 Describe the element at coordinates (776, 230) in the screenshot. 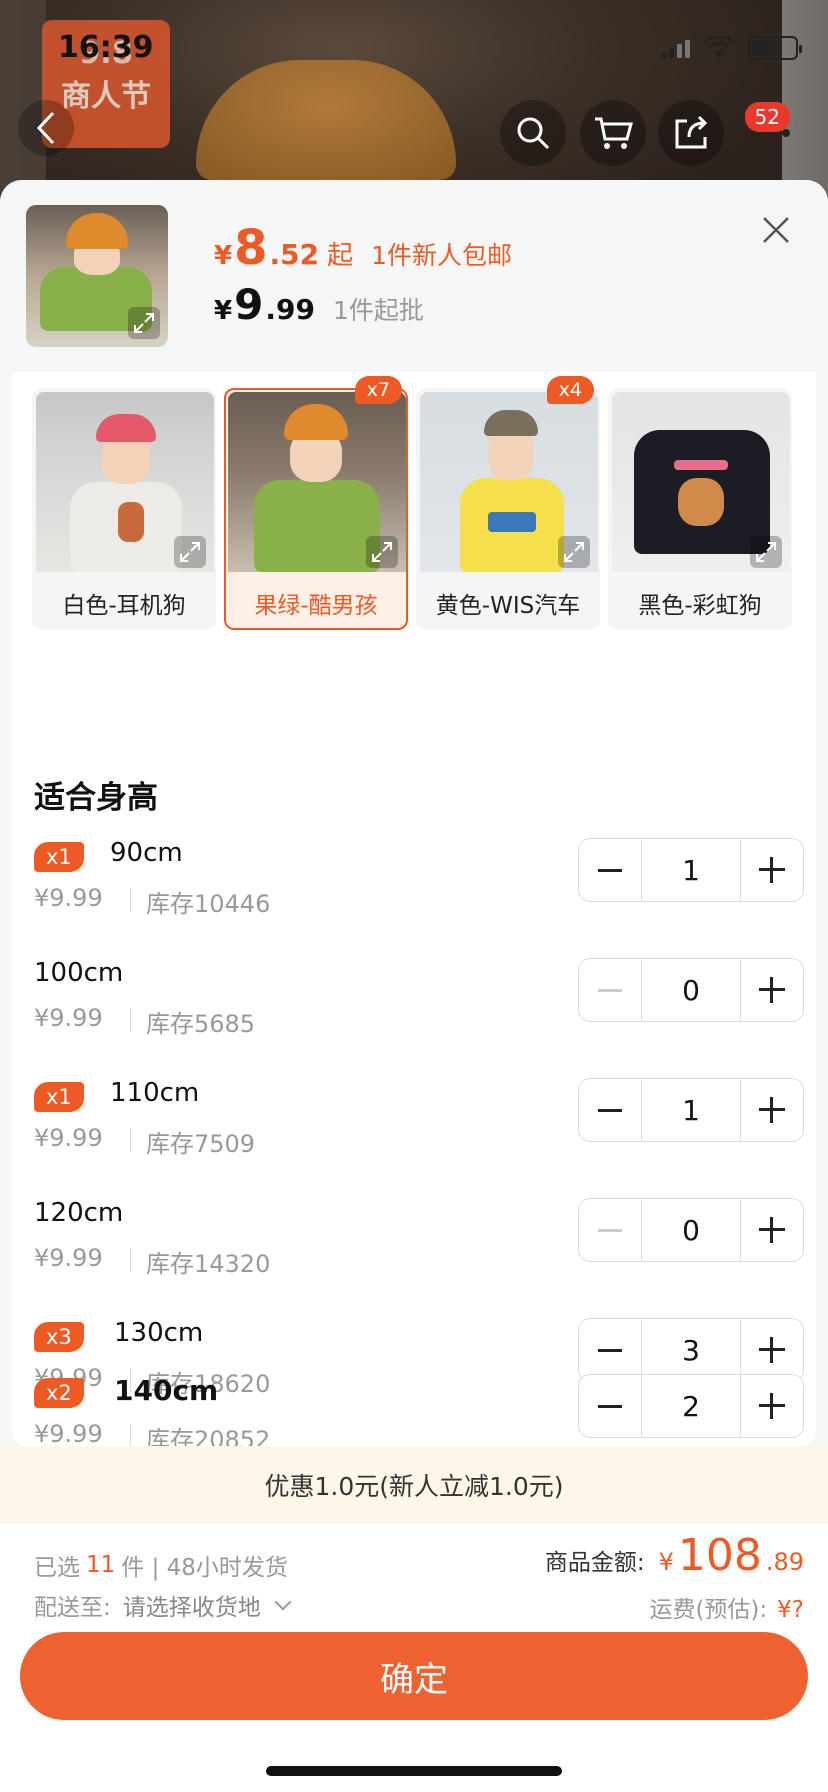

I see `close-button` at that location.